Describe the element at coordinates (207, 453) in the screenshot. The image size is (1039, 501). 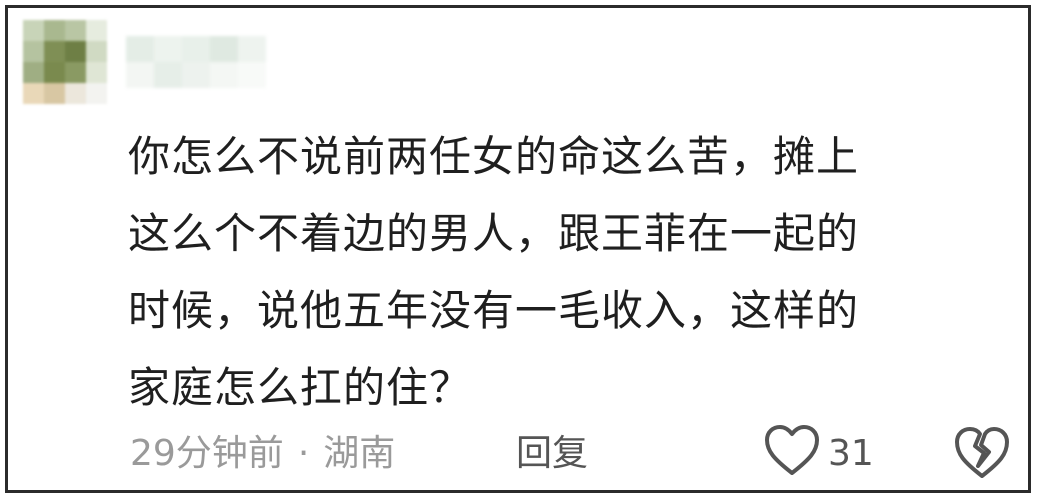
I see `comment-time: 29分钟前` at that location.